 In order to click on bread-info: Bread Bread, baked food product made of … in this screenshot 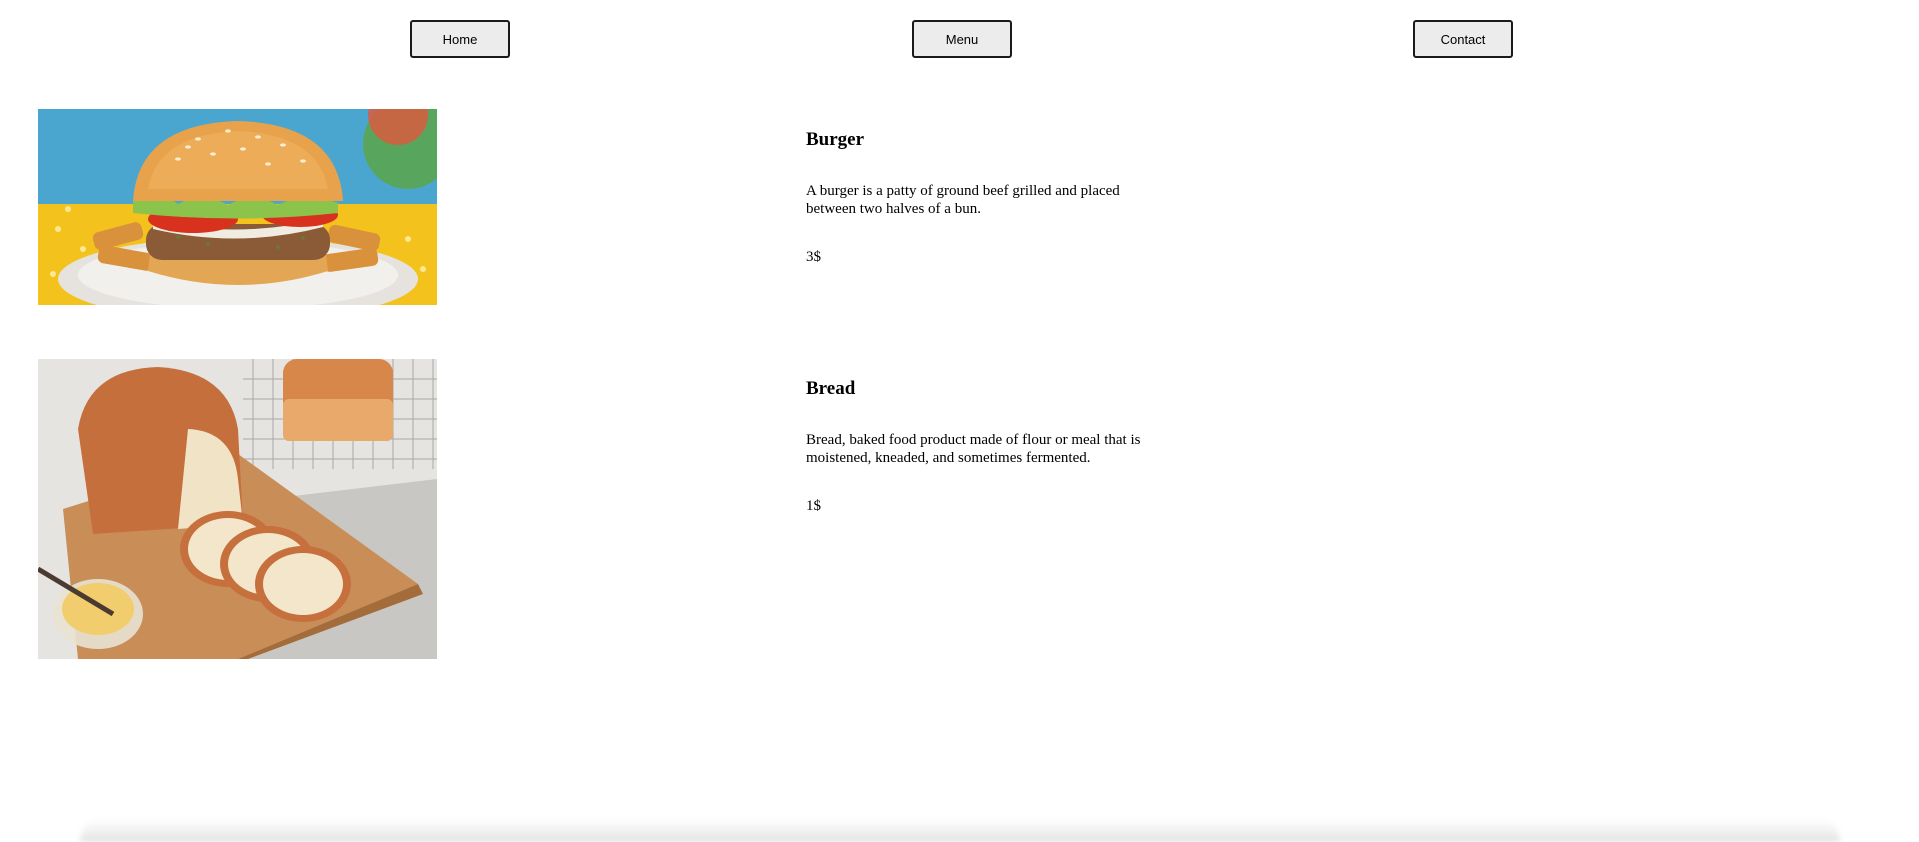, I will do `click(986, 446)`.